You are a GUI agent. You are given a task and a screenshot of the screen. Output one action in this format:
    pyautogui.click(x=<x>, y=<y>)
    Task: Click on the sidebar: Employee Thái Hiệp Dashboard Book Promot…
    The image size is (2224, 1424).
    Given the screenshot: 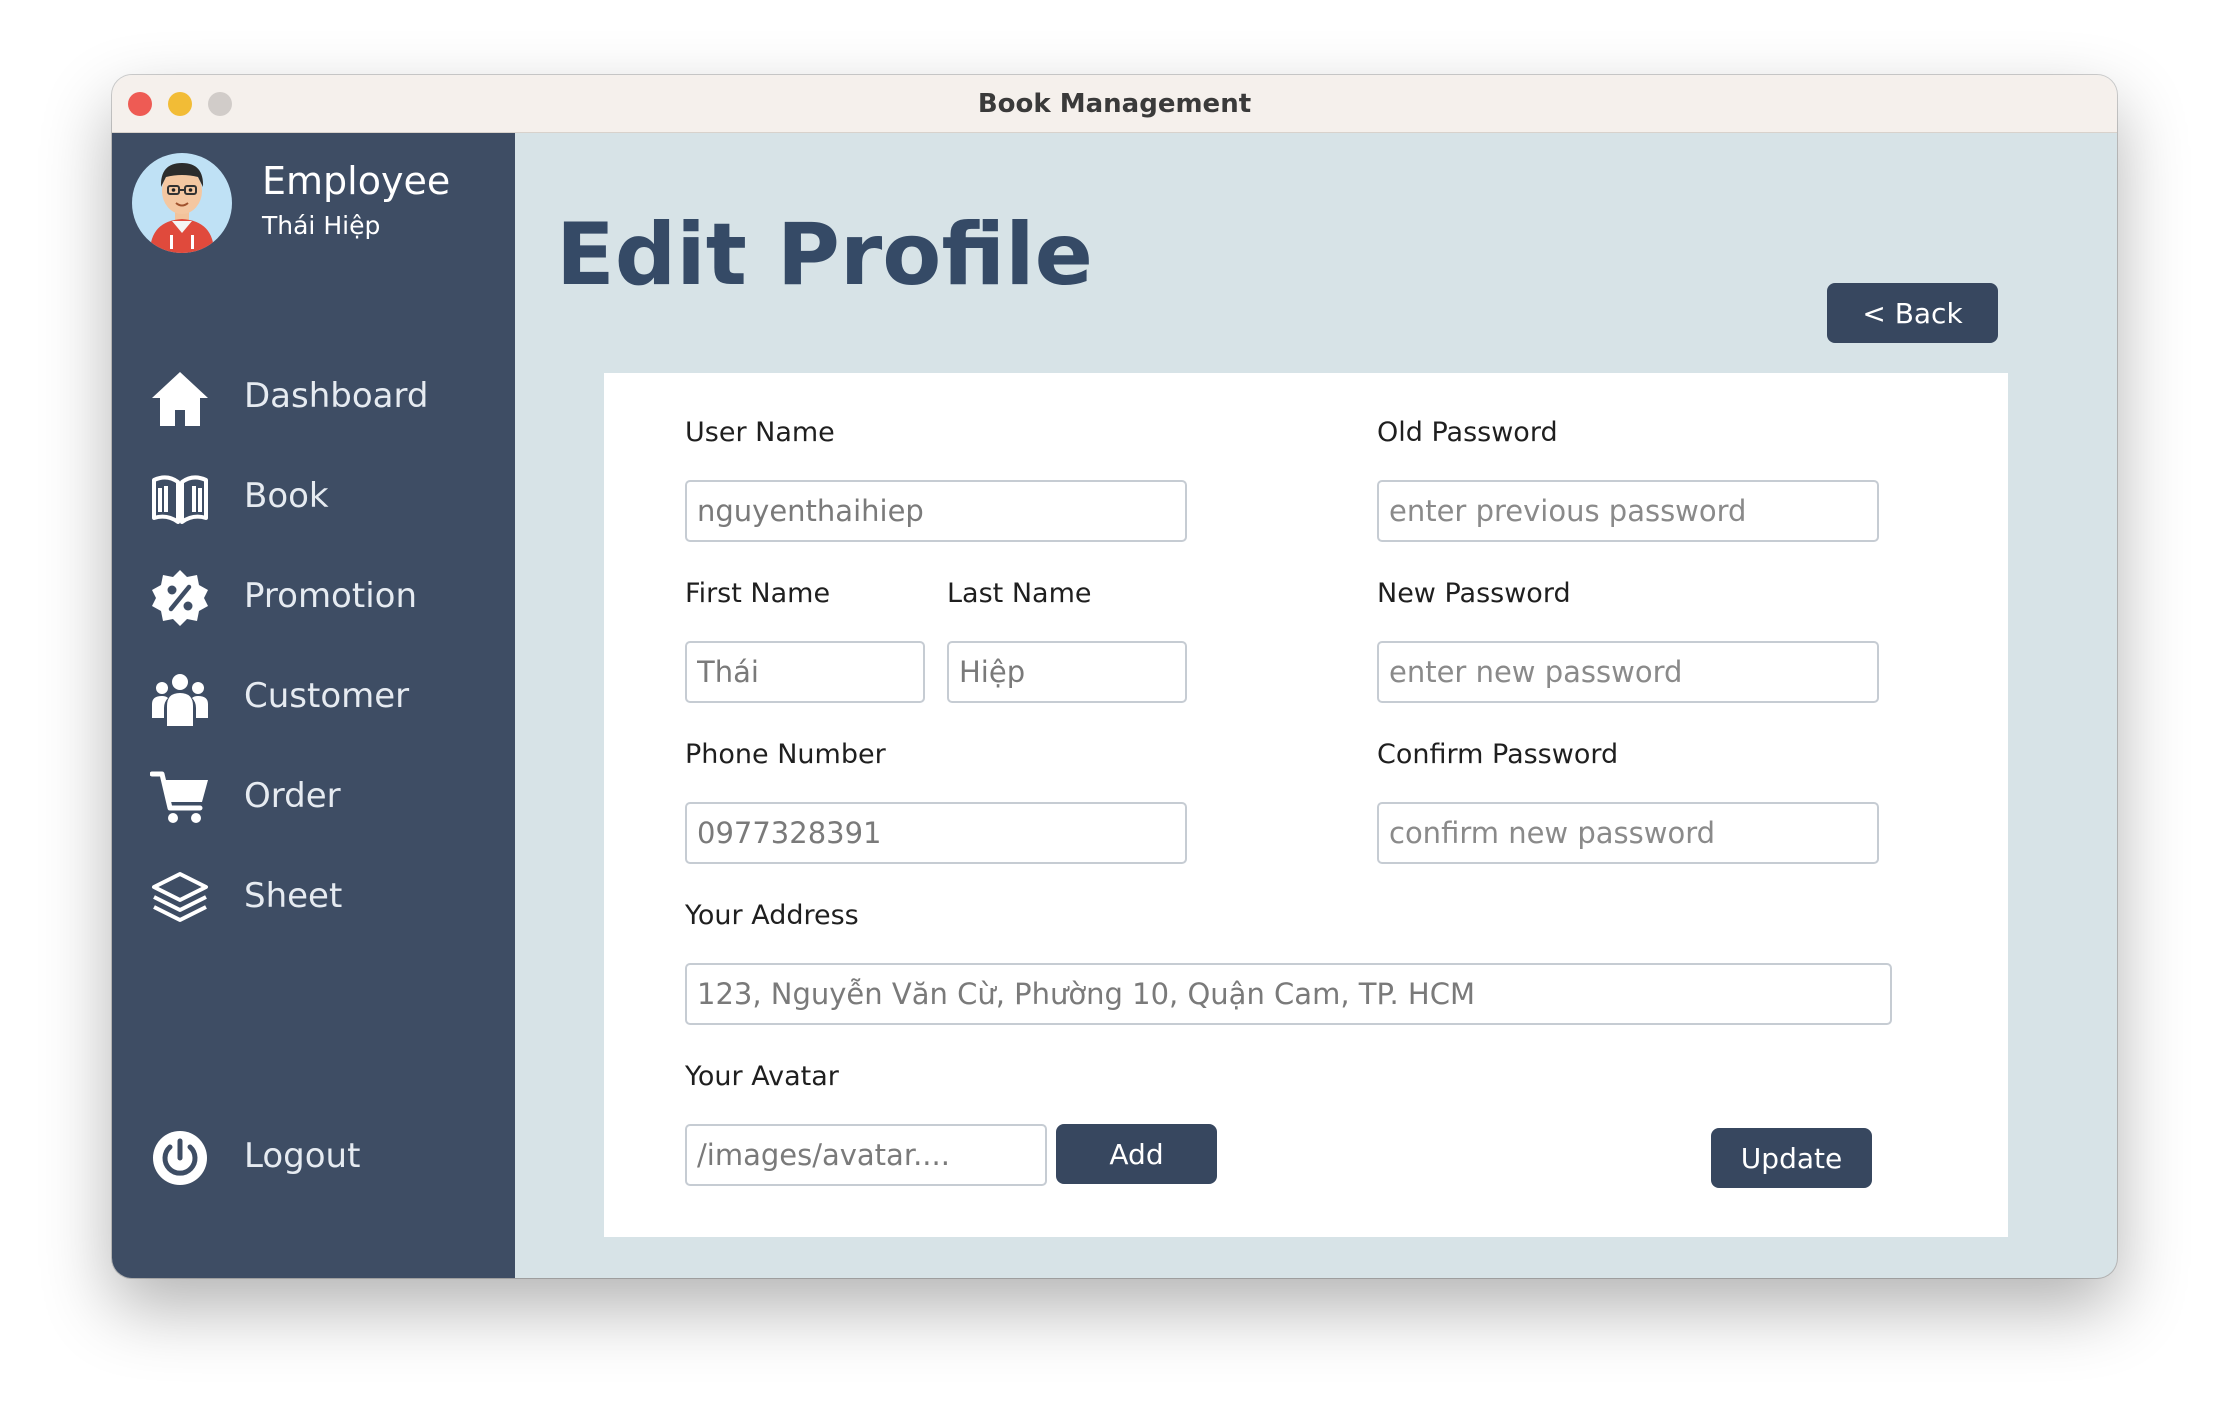 What is the action you would take?
    pyautogui.click(x=313, y=705)
    